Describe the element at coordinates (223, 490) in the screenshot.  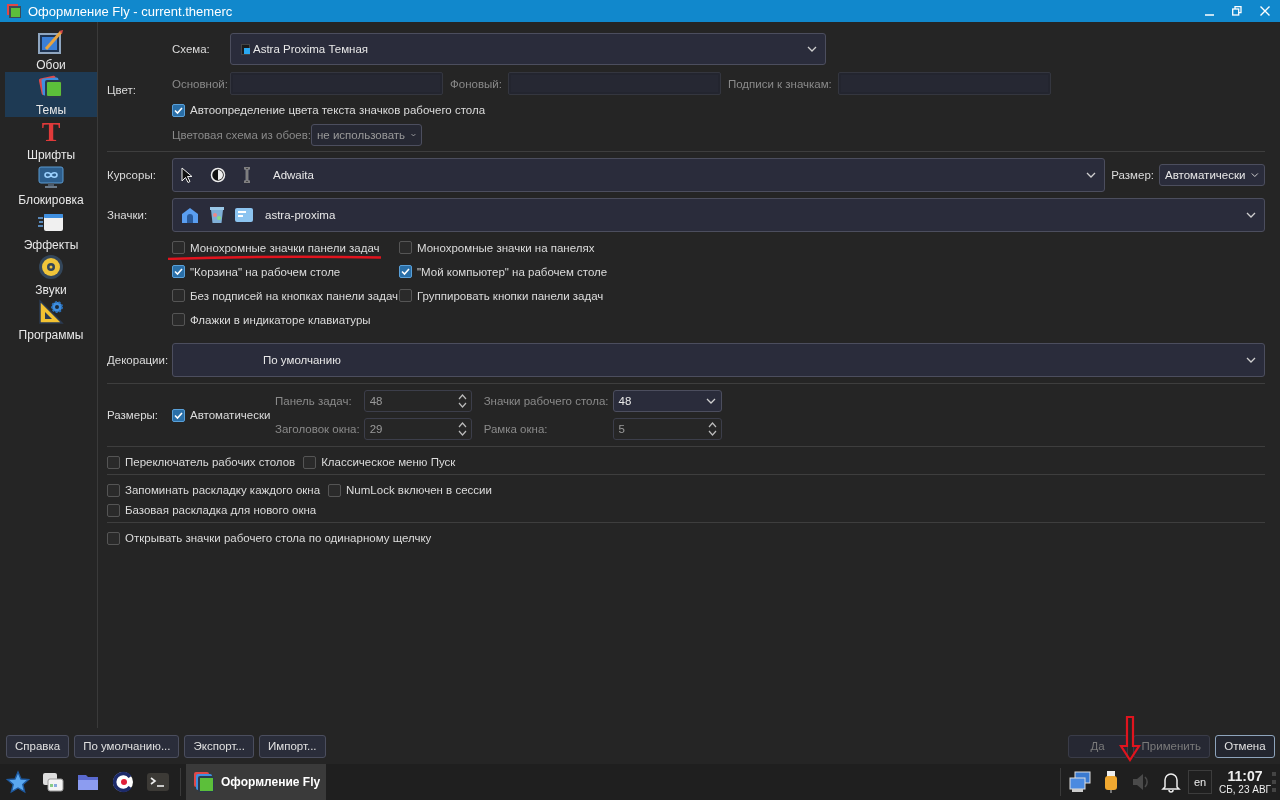
I see `checkbox-label: Запоминать раскладку каждого окна` at that location.